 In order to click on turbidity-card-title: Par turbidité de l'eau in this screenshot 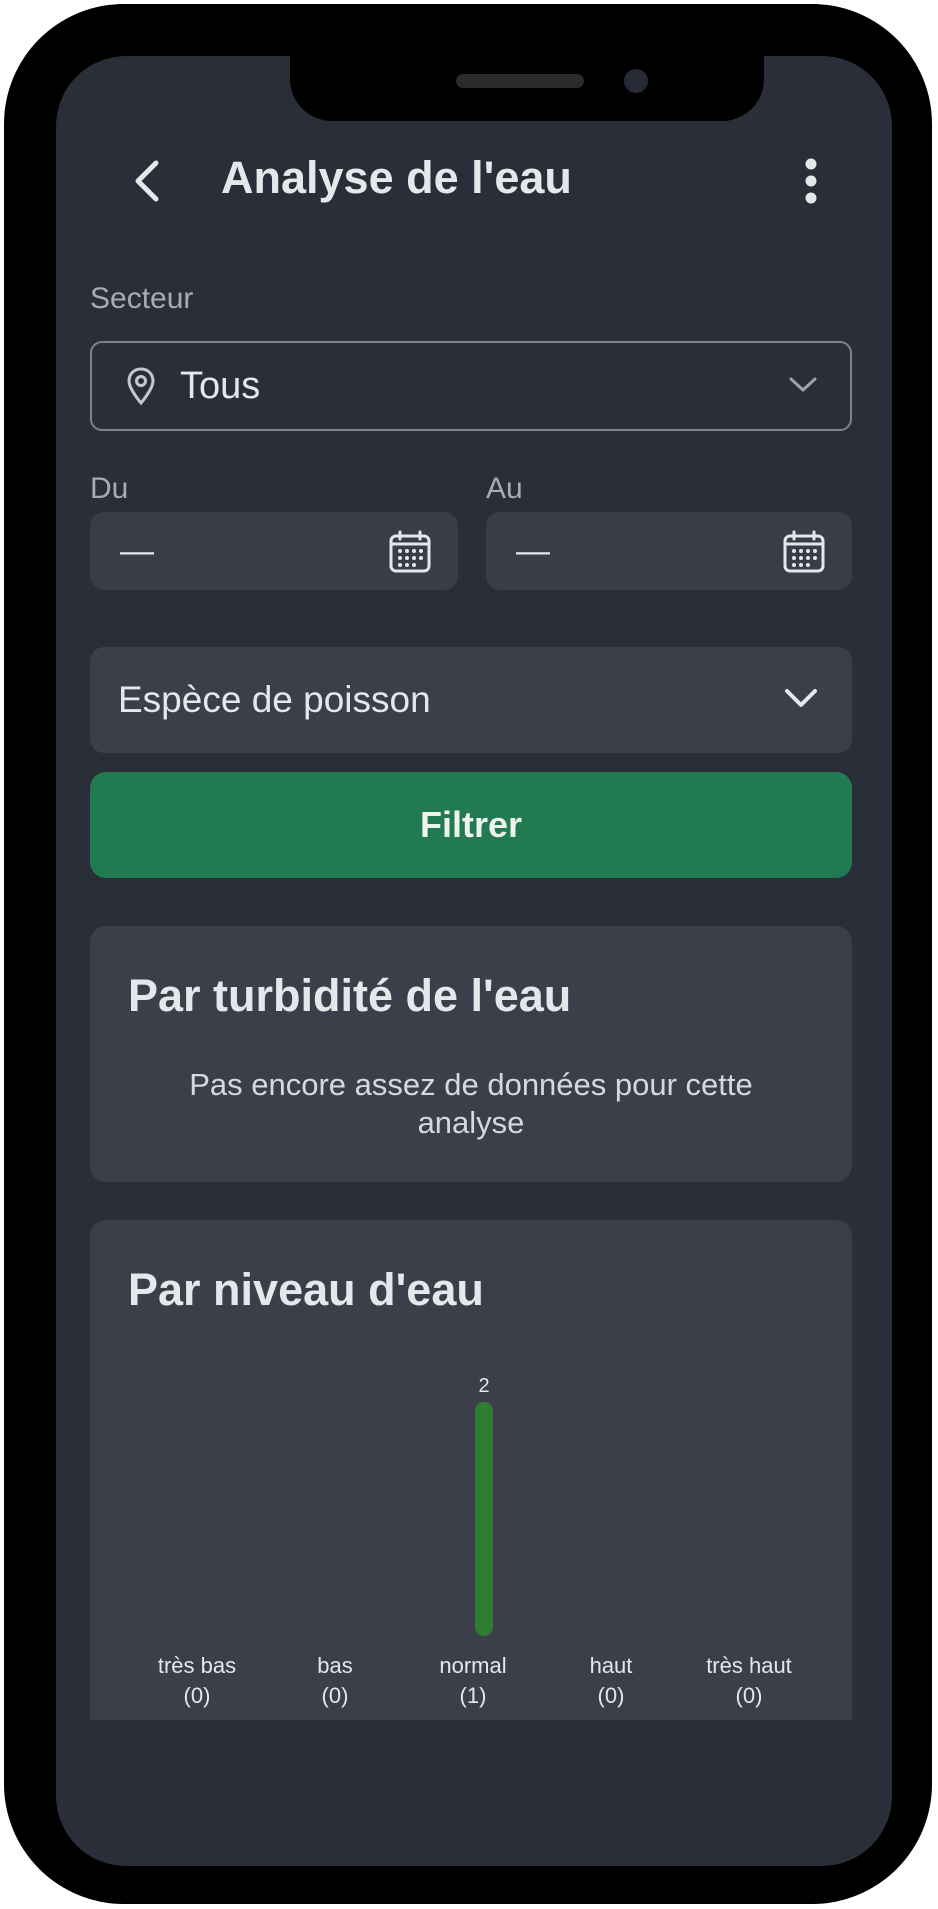, I will do `click(350, 995)`.